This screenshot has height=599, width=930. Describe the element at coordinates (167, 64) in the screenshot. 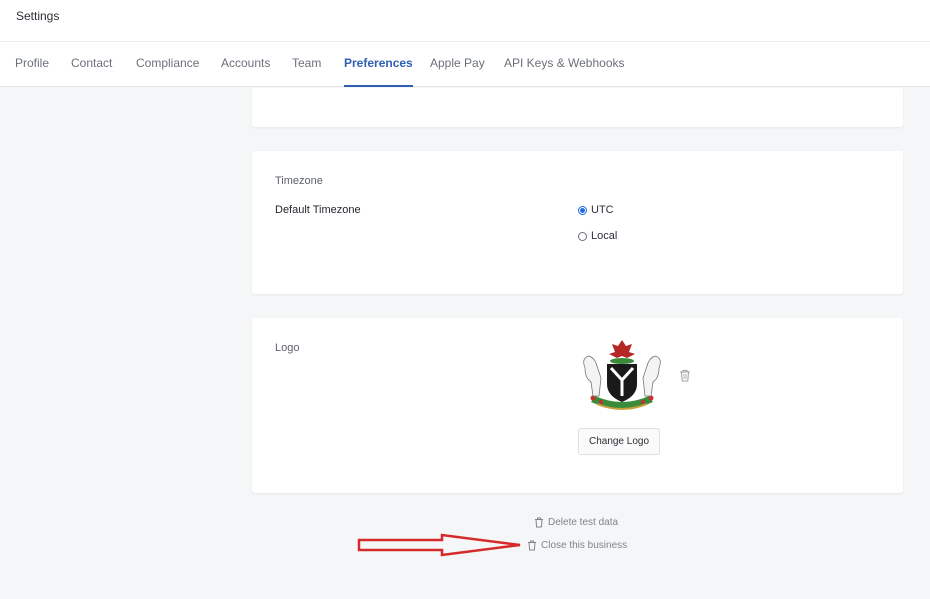

I see `tab-compliance: Compliance` at that location.